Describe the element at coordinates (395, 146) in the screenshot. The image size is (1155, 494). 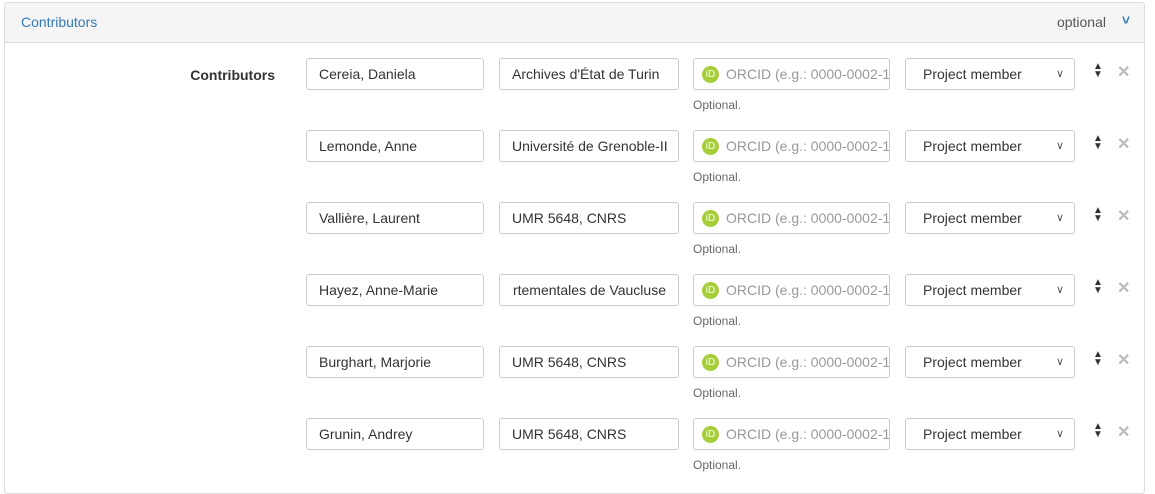
I see `name-input: Lemonde, Anne` at that location.